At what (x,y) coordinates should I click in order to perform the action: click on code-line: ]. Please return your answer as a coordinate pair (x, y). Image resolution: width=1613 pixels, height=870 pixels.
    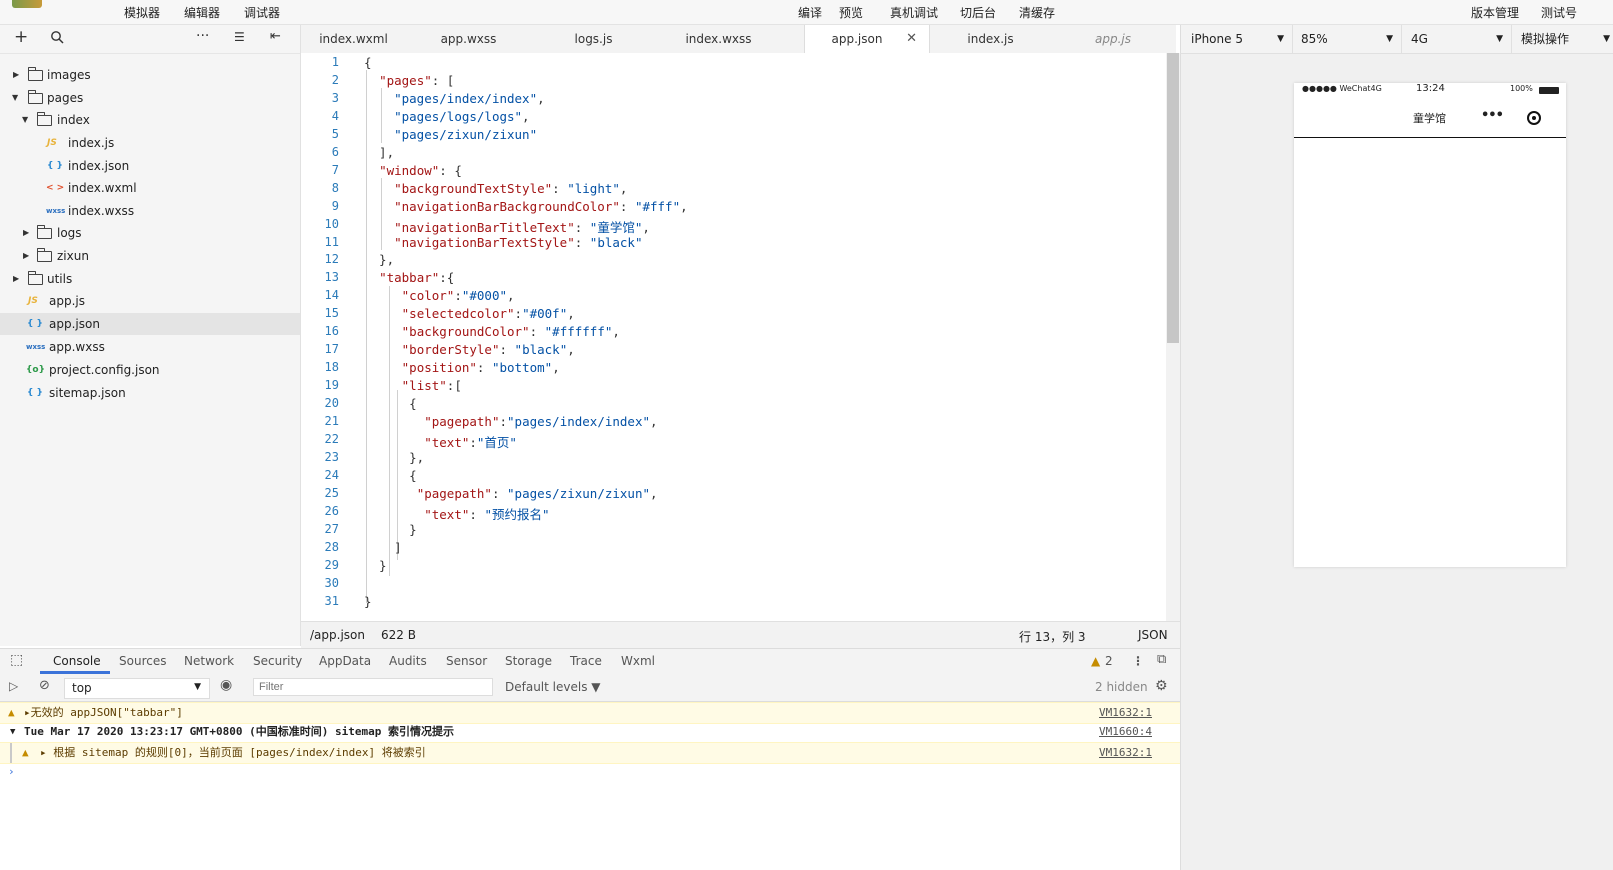
    Looking at the image, I should click on (383, 547).